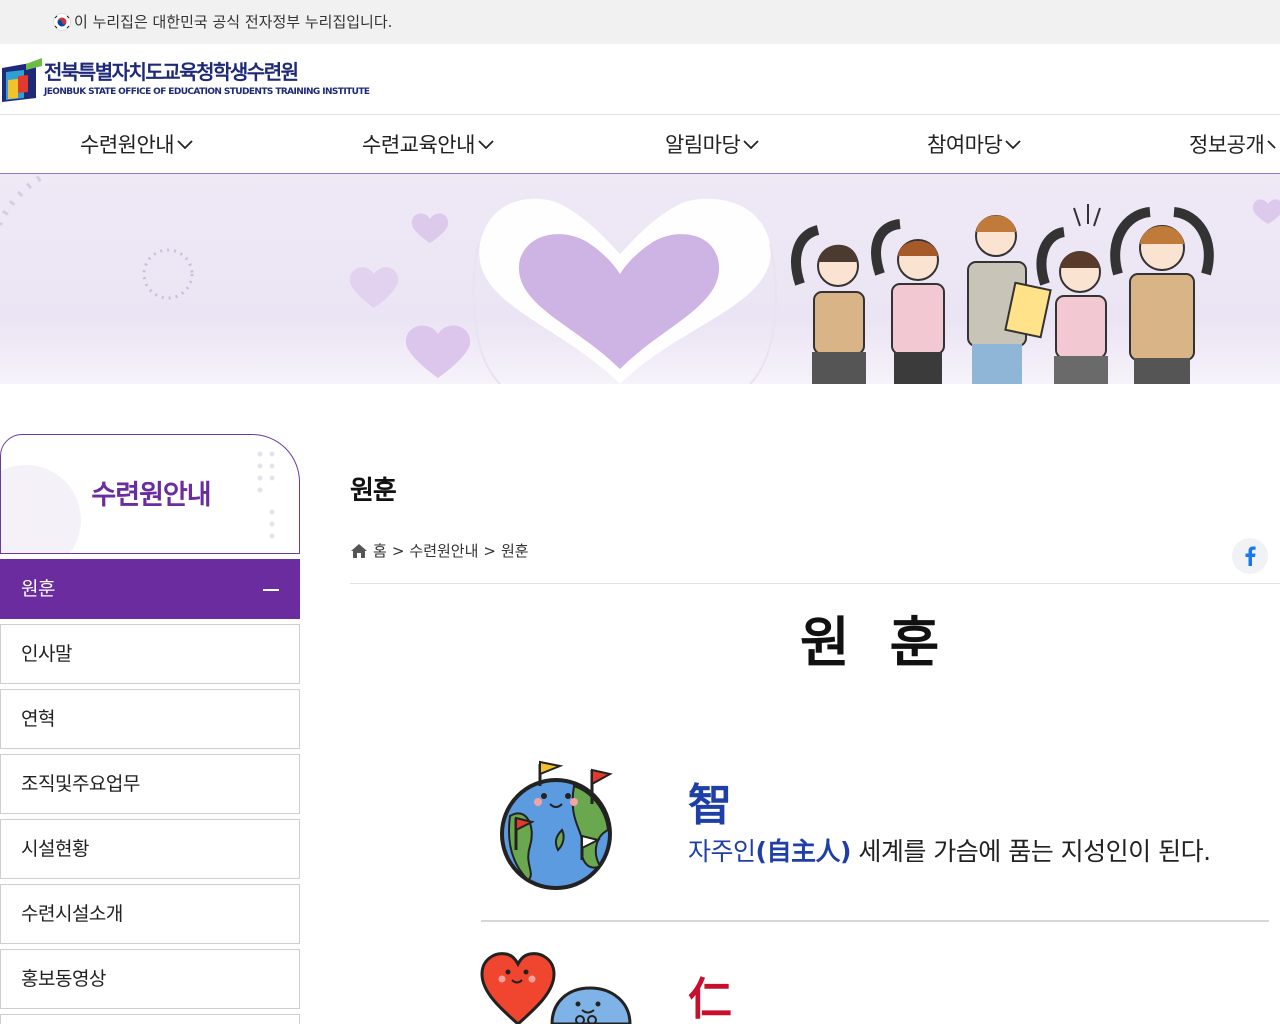 The height and width of the screenshot is (1024, 1280). What do you see at coordinates (127, 145) in the screenshot?
I see `gnb-item-label: 수련원안내` at bounding box center [127, 145].